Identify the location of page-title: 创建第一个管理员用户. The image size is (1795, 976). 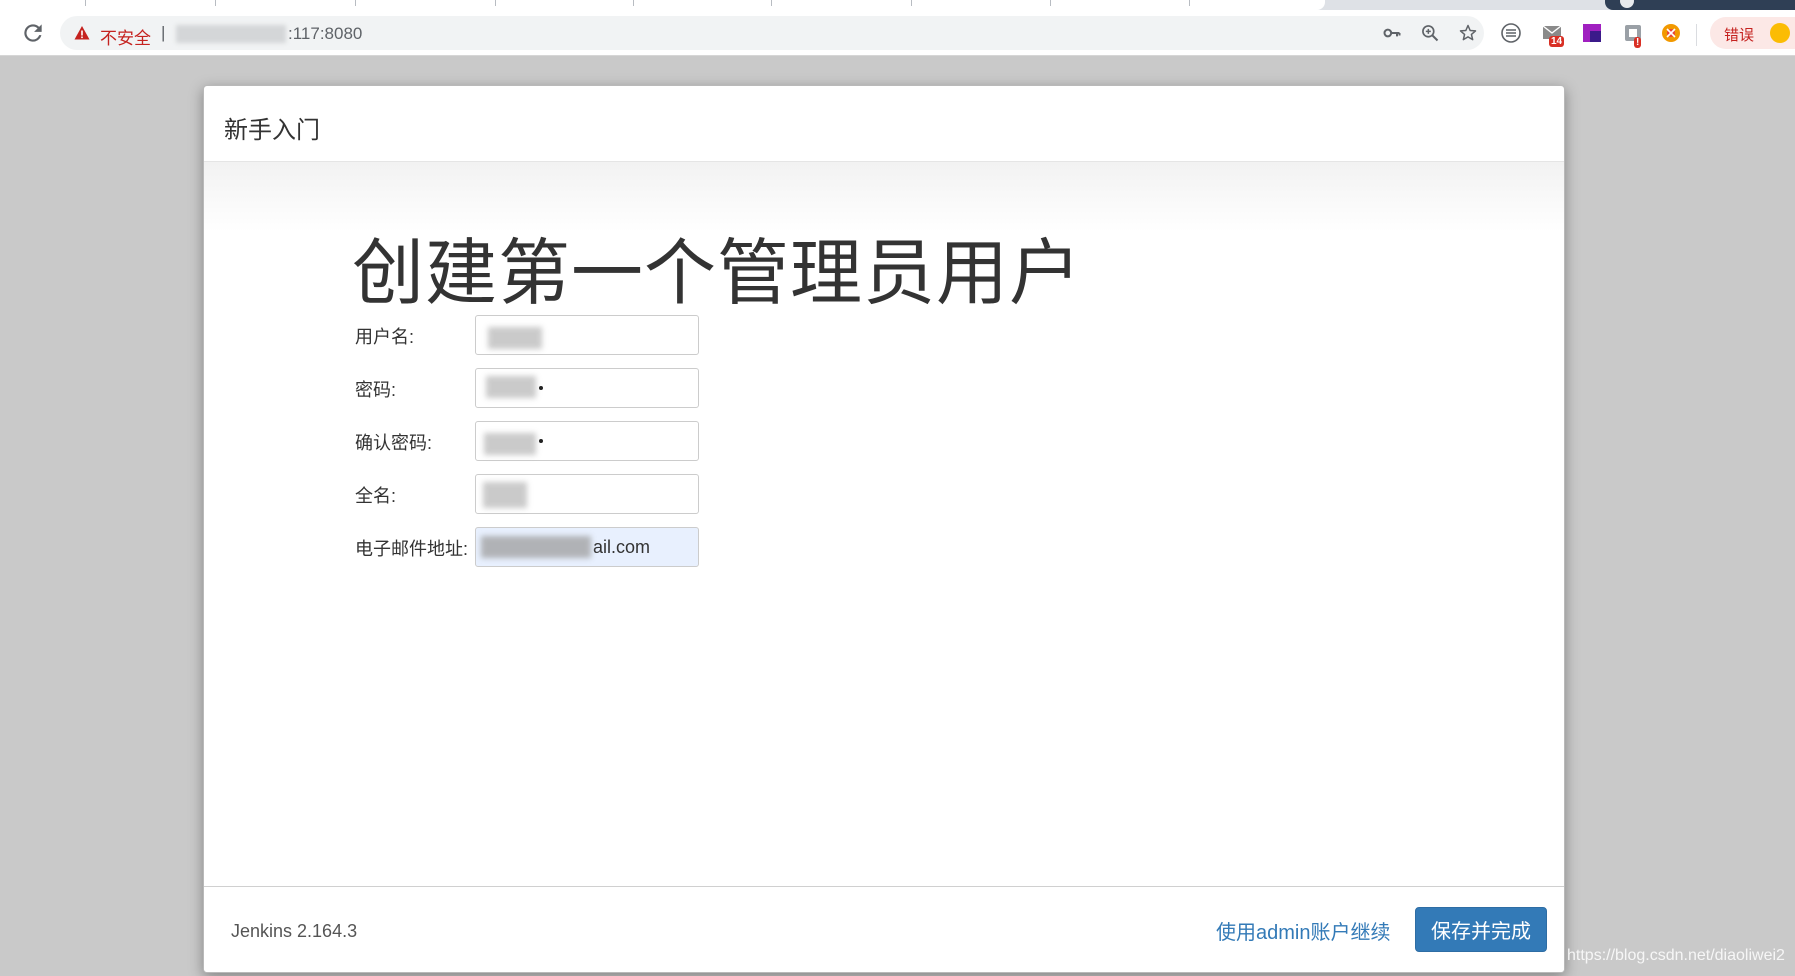
(717, 274).